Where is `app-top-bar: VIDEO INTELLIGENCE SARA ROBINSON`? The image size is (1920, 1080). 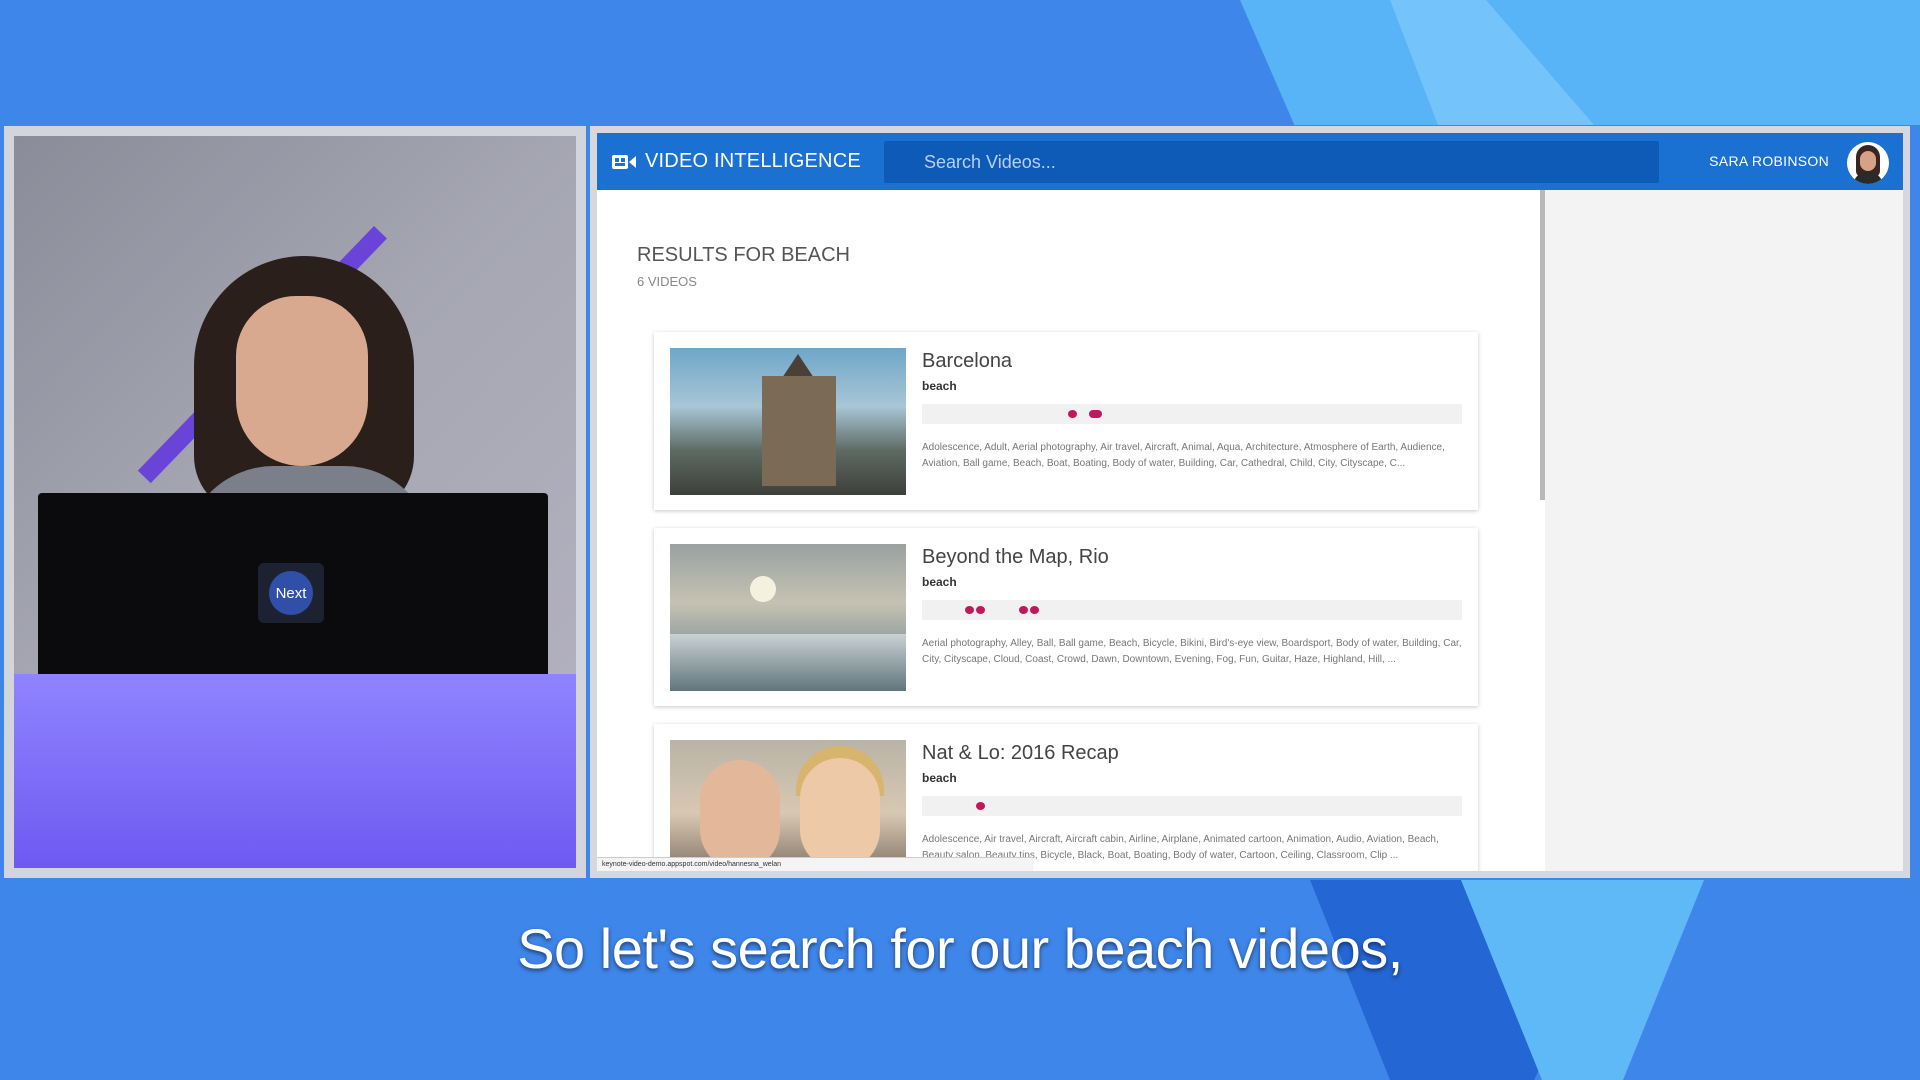 app-top-bar: VIDEO INTELLIGENCE SARA ROBINSON is located at coordinates (1250, 161).